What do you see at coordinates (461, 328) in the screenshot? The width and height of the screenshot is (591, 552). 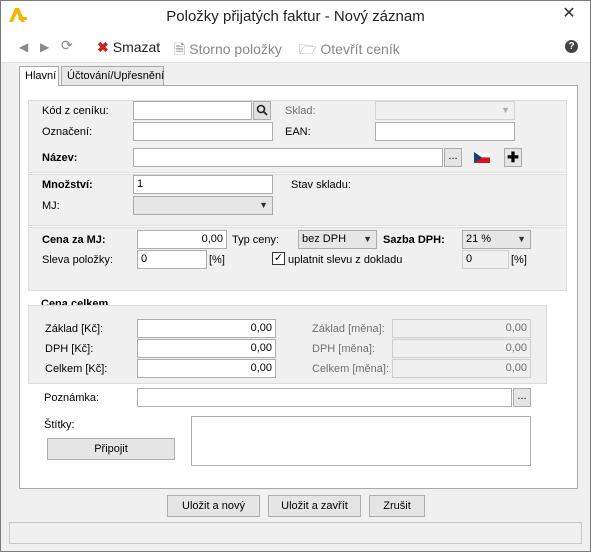 I see `zaklad-mena-input: 0,00` at bounding box center [461, 328].